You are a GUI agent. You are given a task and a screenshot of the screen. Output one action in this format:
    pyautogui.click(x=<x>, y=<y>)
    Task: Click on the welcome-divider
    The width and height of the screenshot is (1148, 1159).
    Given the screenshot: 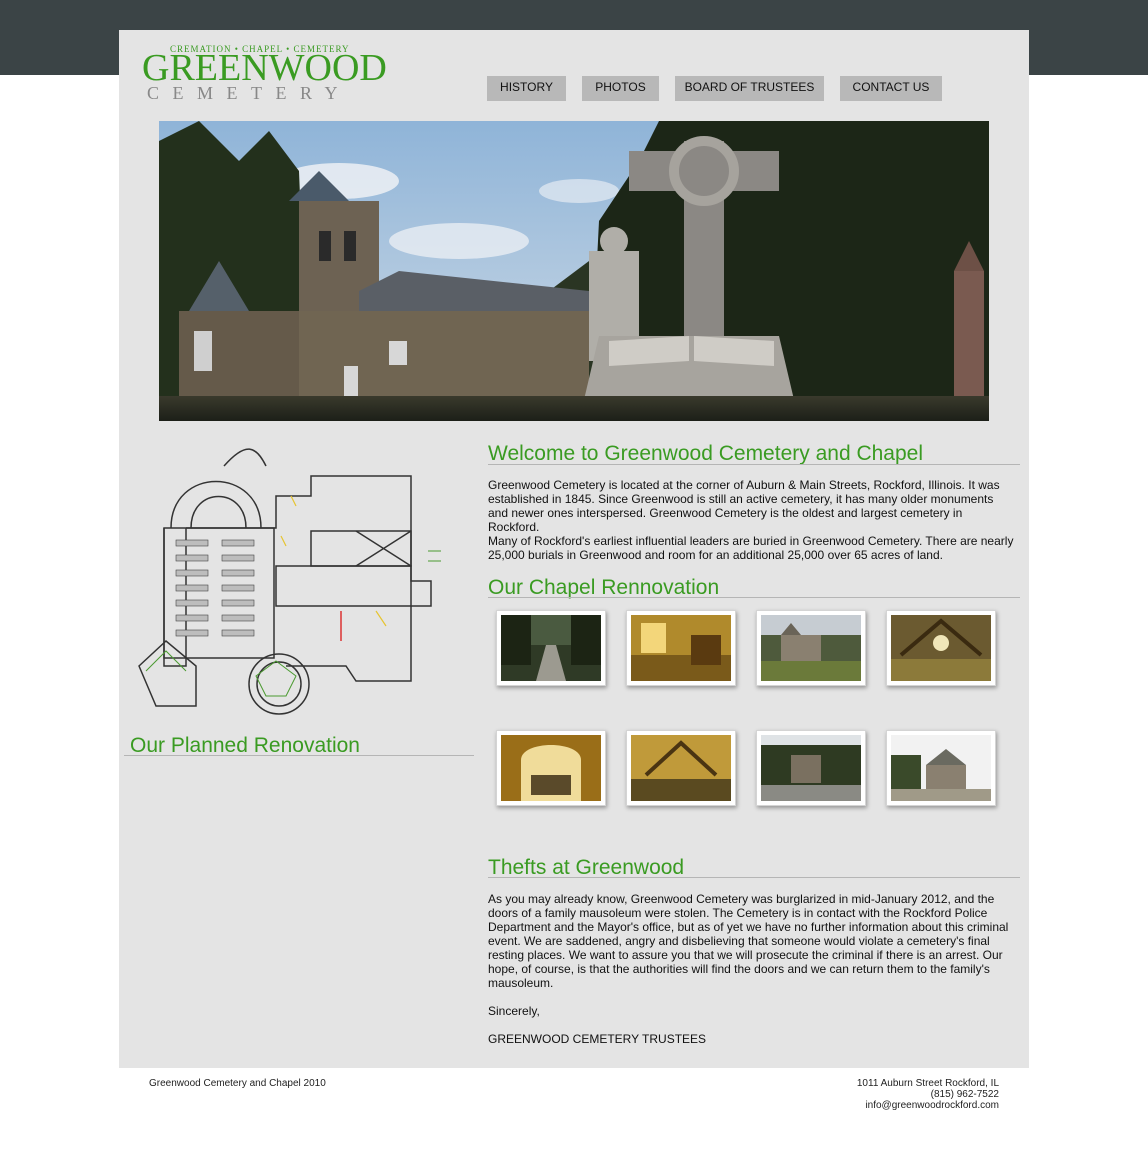 What is the action you would take?
    pyautogui.click(x=754, y=464)
    